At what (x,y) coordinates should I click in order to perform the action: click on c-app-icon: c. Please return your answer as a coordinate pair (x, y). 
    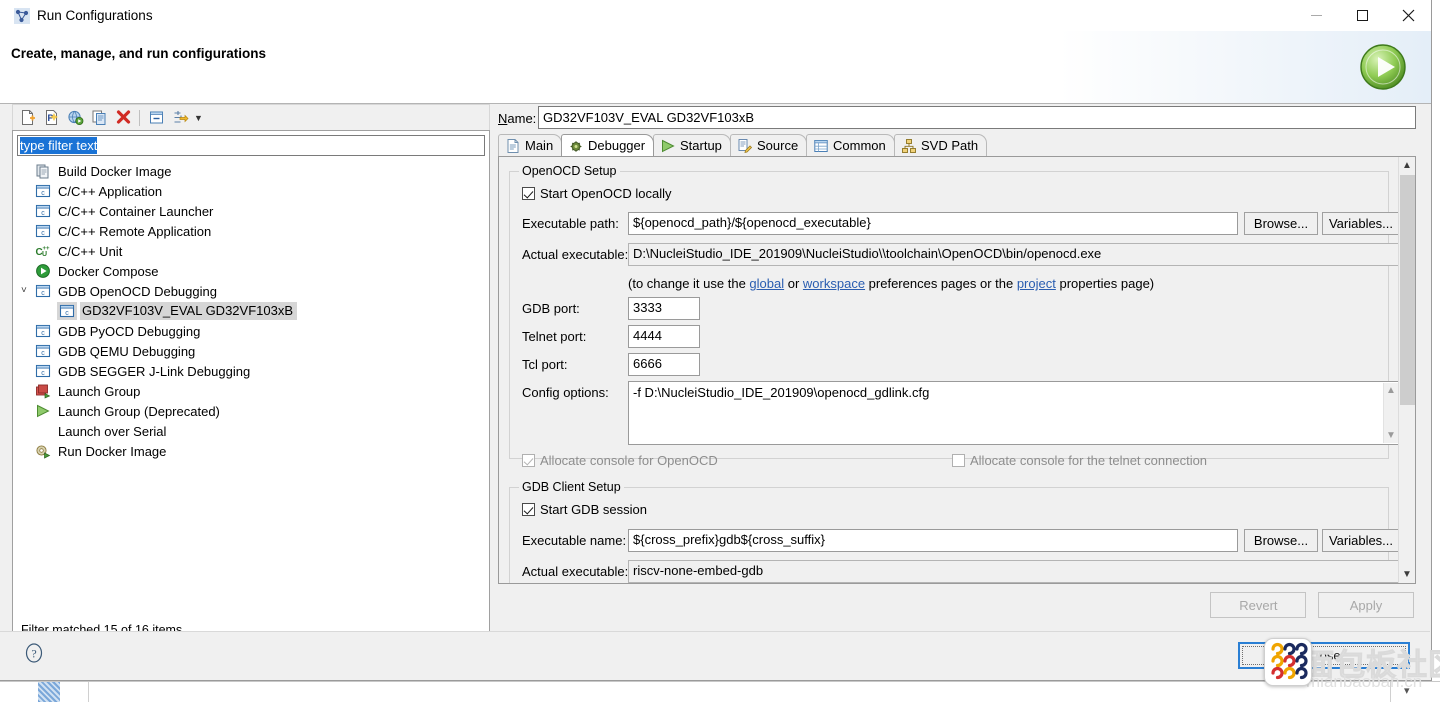
    Looking at the image, I should click on (45, 291).